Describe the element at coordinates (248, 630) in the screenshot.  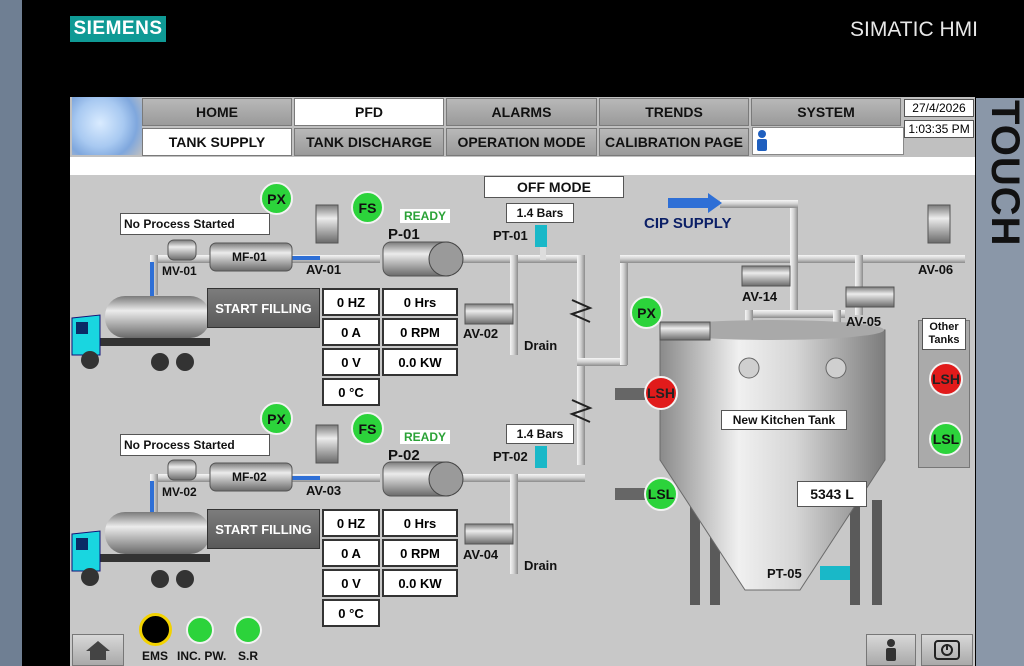
I see `sr-lamp` at that location.